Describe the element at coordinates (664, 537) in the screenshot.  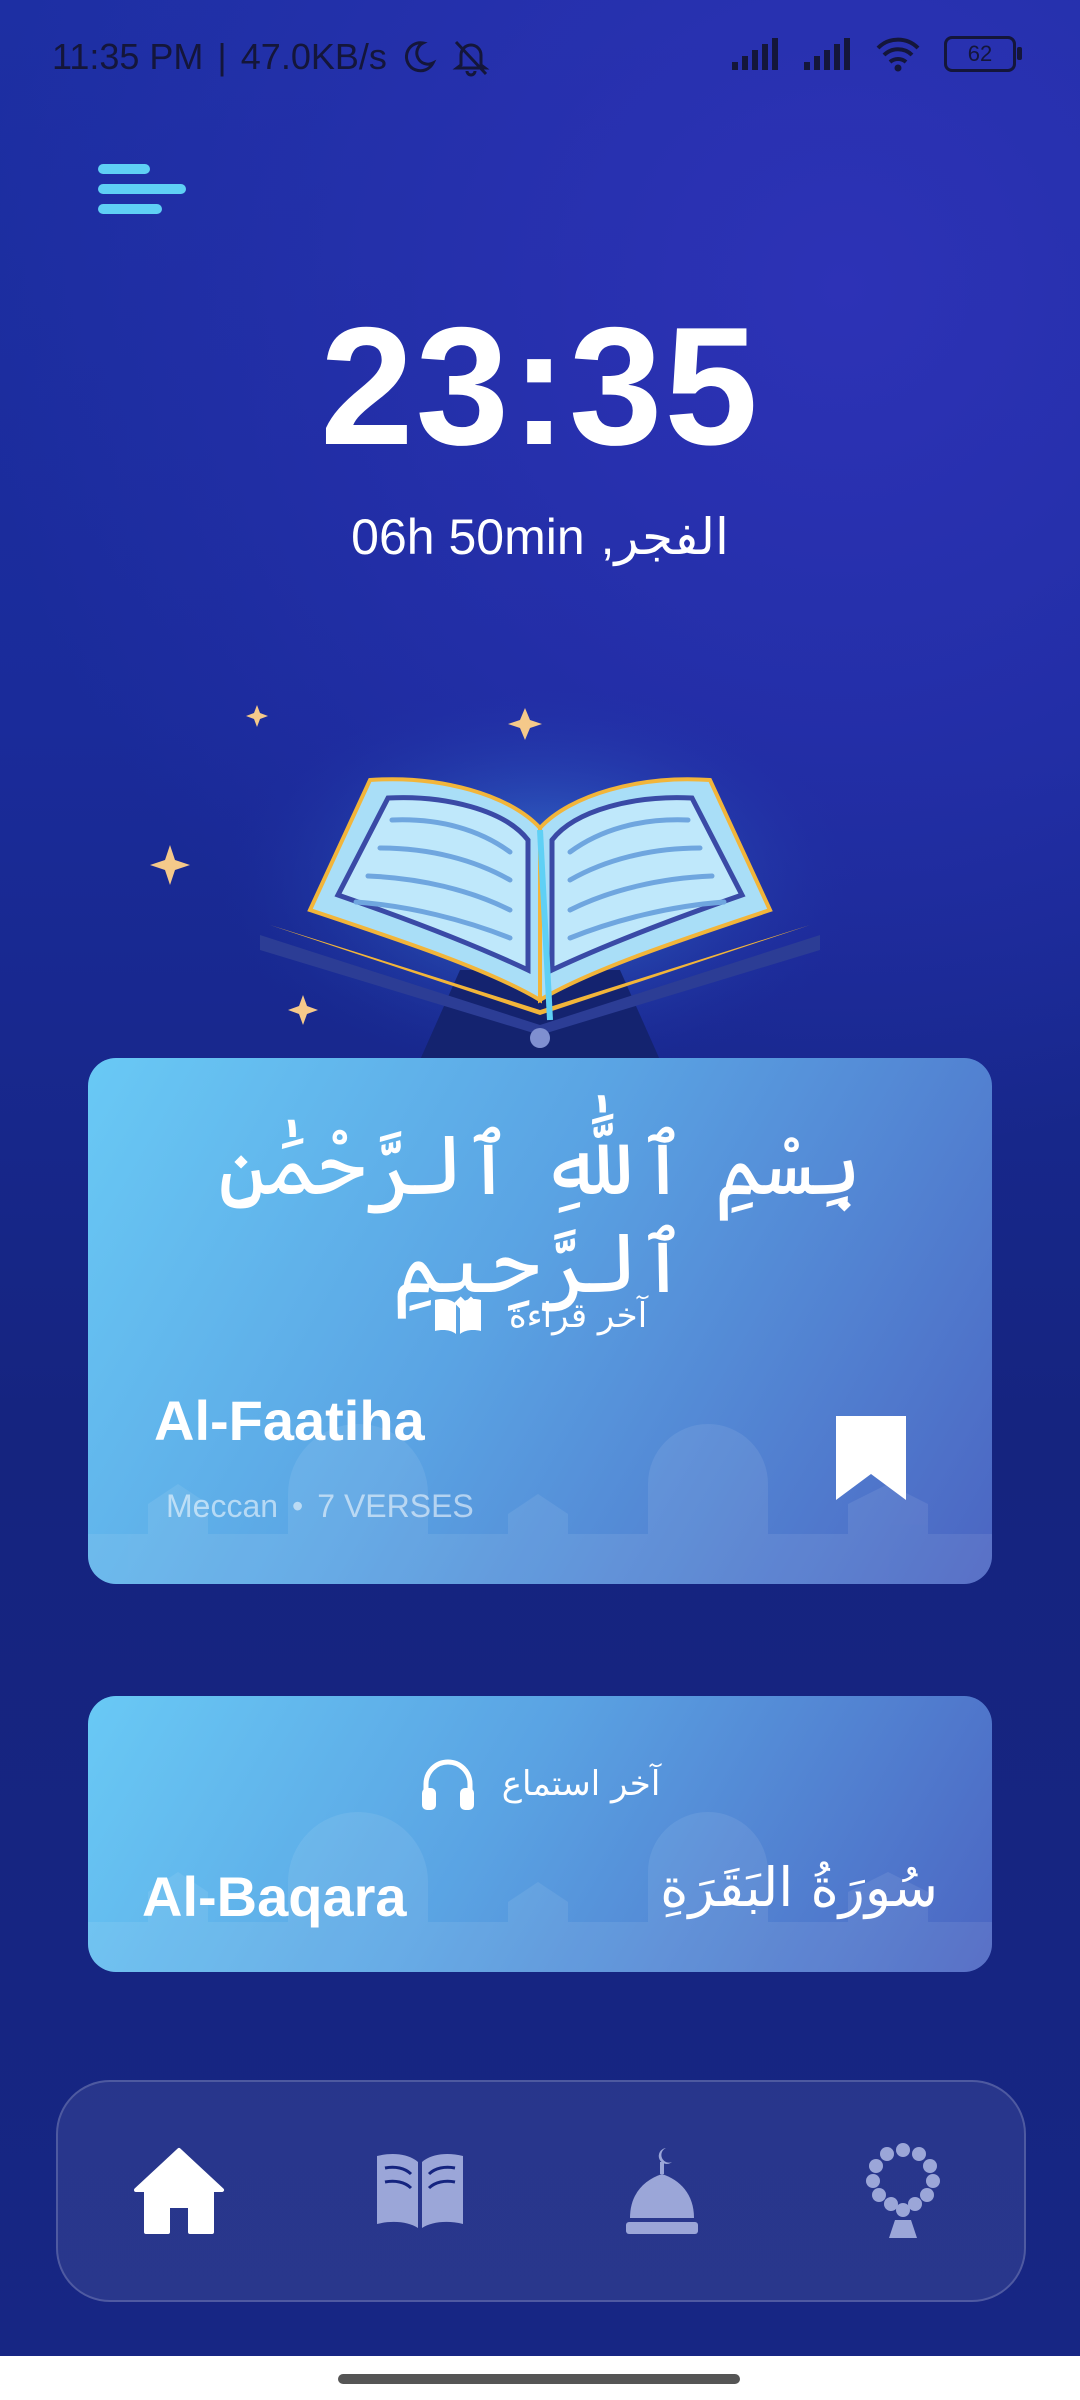
I see `prayer-name: الفجر,` at that location.